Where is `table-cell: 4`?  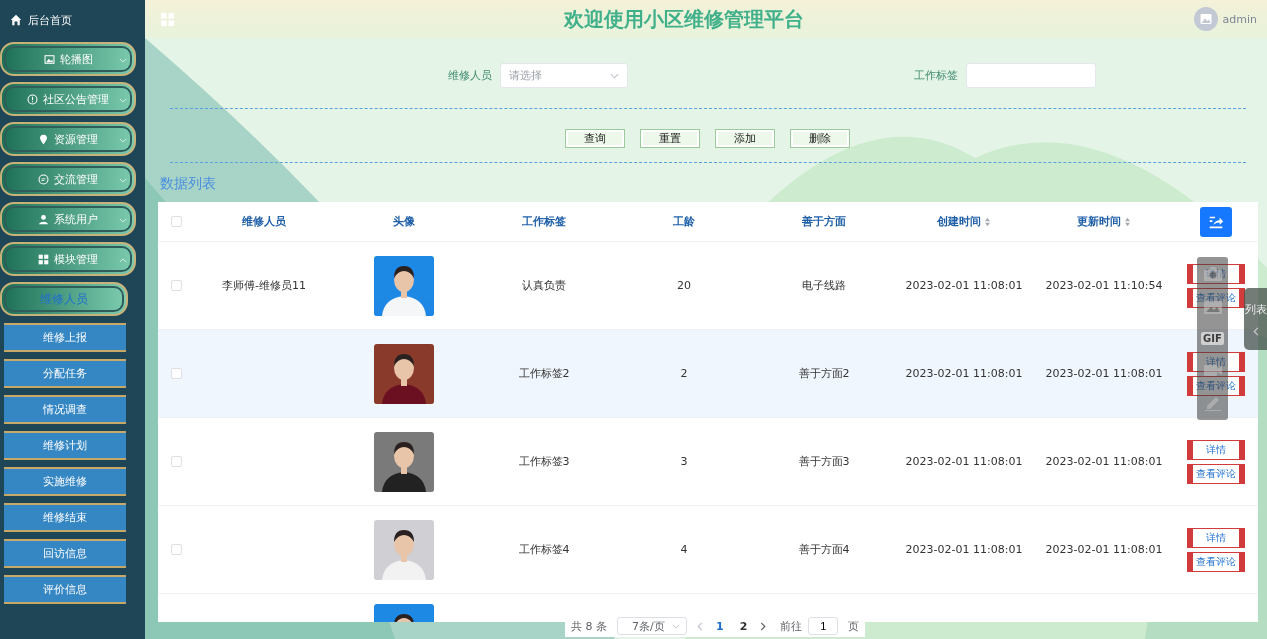
table-cell: 4 is located at coordinates (684, 549).